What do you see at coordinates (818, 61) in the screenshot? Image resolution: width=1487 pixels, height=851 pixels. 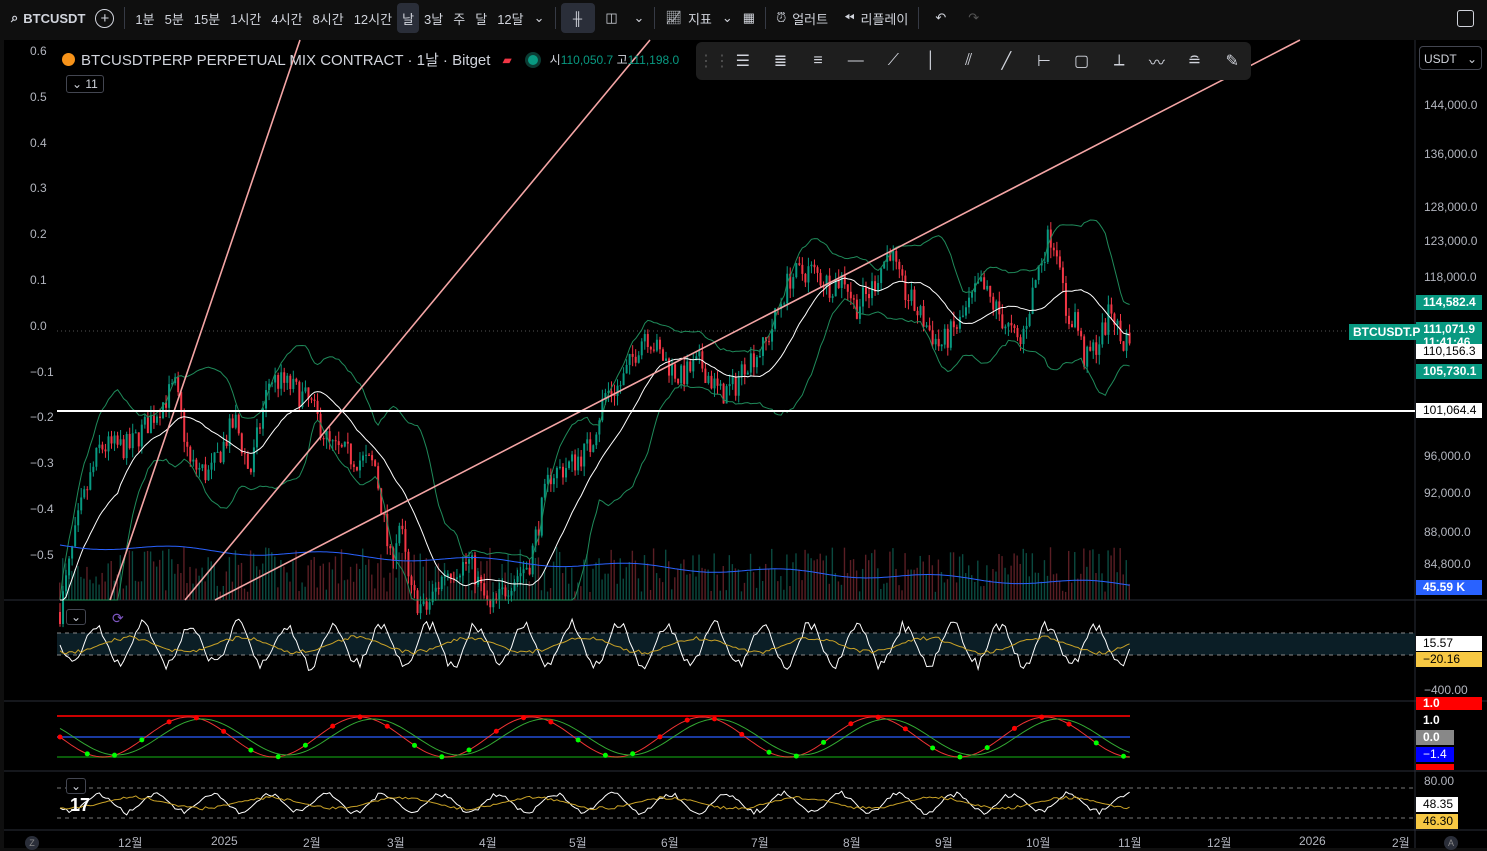 I see `fib-channel-icon: ≡` at bounding box center [818, 61].